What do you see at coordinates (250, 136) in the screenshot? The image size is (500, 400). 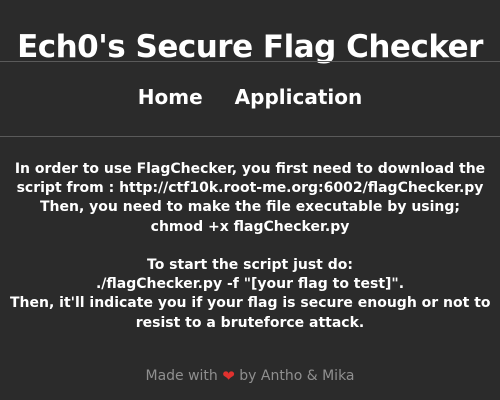 I see `nav-divider` at bounding box center [250, 136].